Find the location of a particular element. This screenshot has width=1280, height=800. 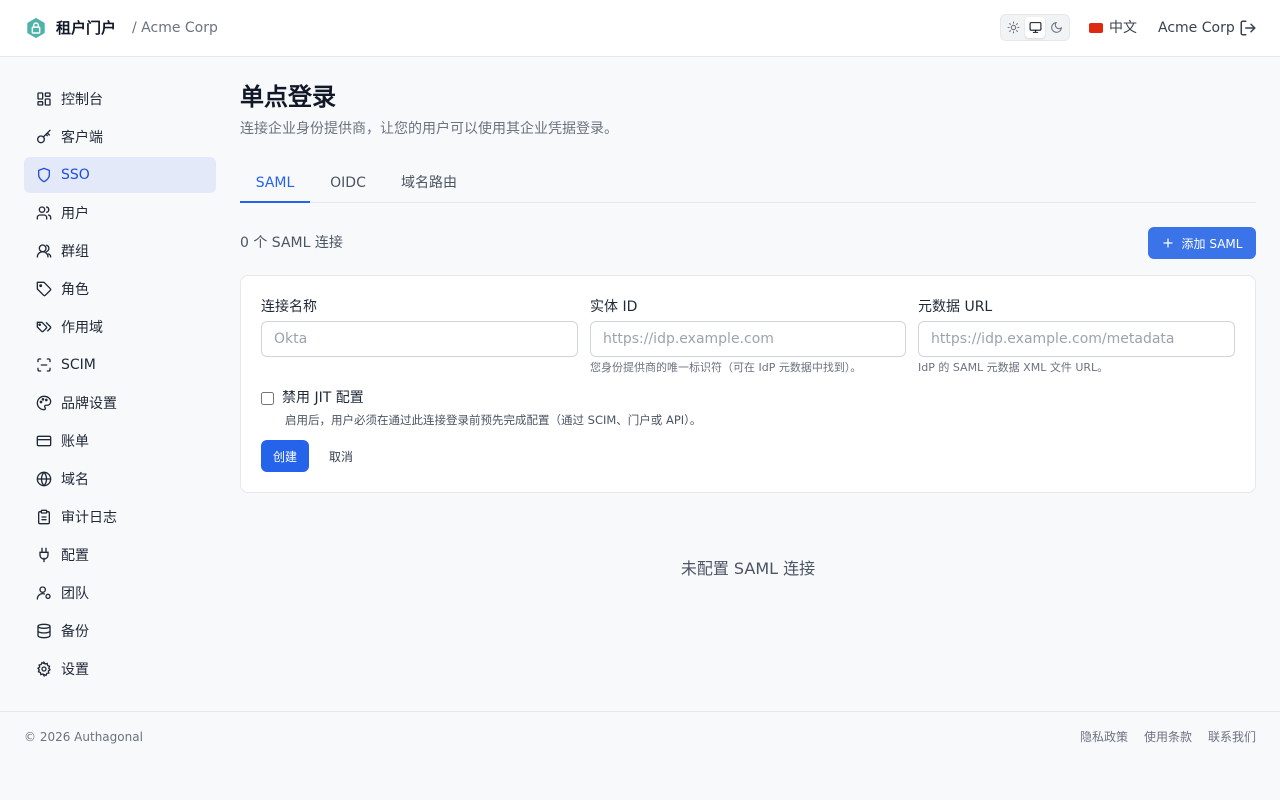

sidebar-item-sso: SSO is located at coordinates (120, 175).